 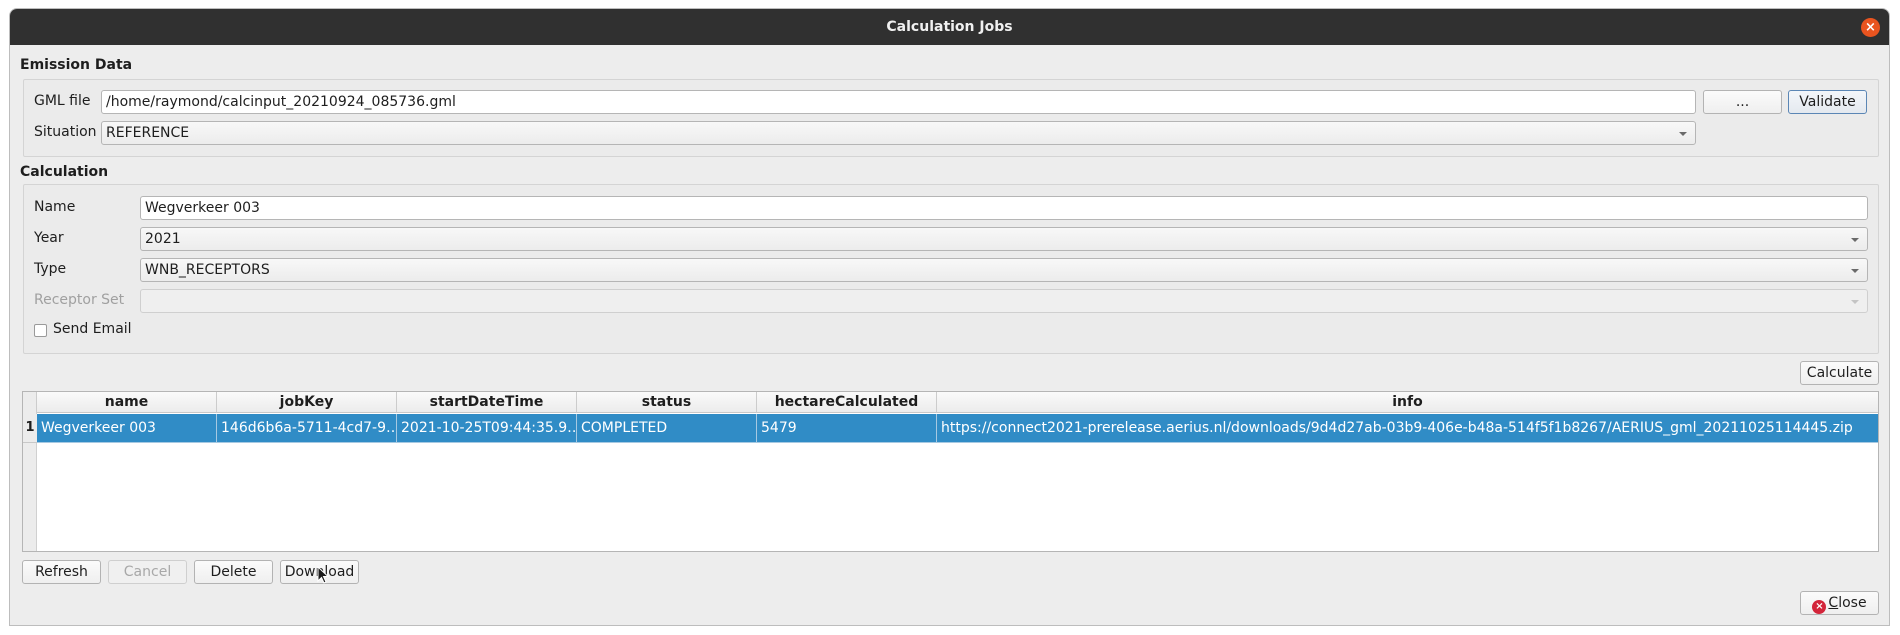 What do you see at coordinates (65, 132) in the screenshot?
I see `situation-label: Situation` at bounding box center [65, 132].